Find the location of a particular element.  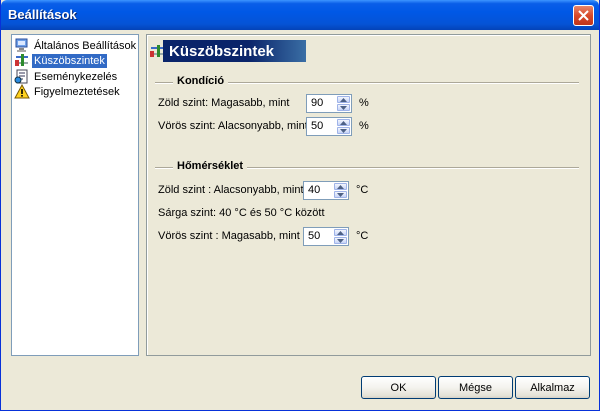

tree-item-general: Általános Beállítások is located at coordinates (76, 45).